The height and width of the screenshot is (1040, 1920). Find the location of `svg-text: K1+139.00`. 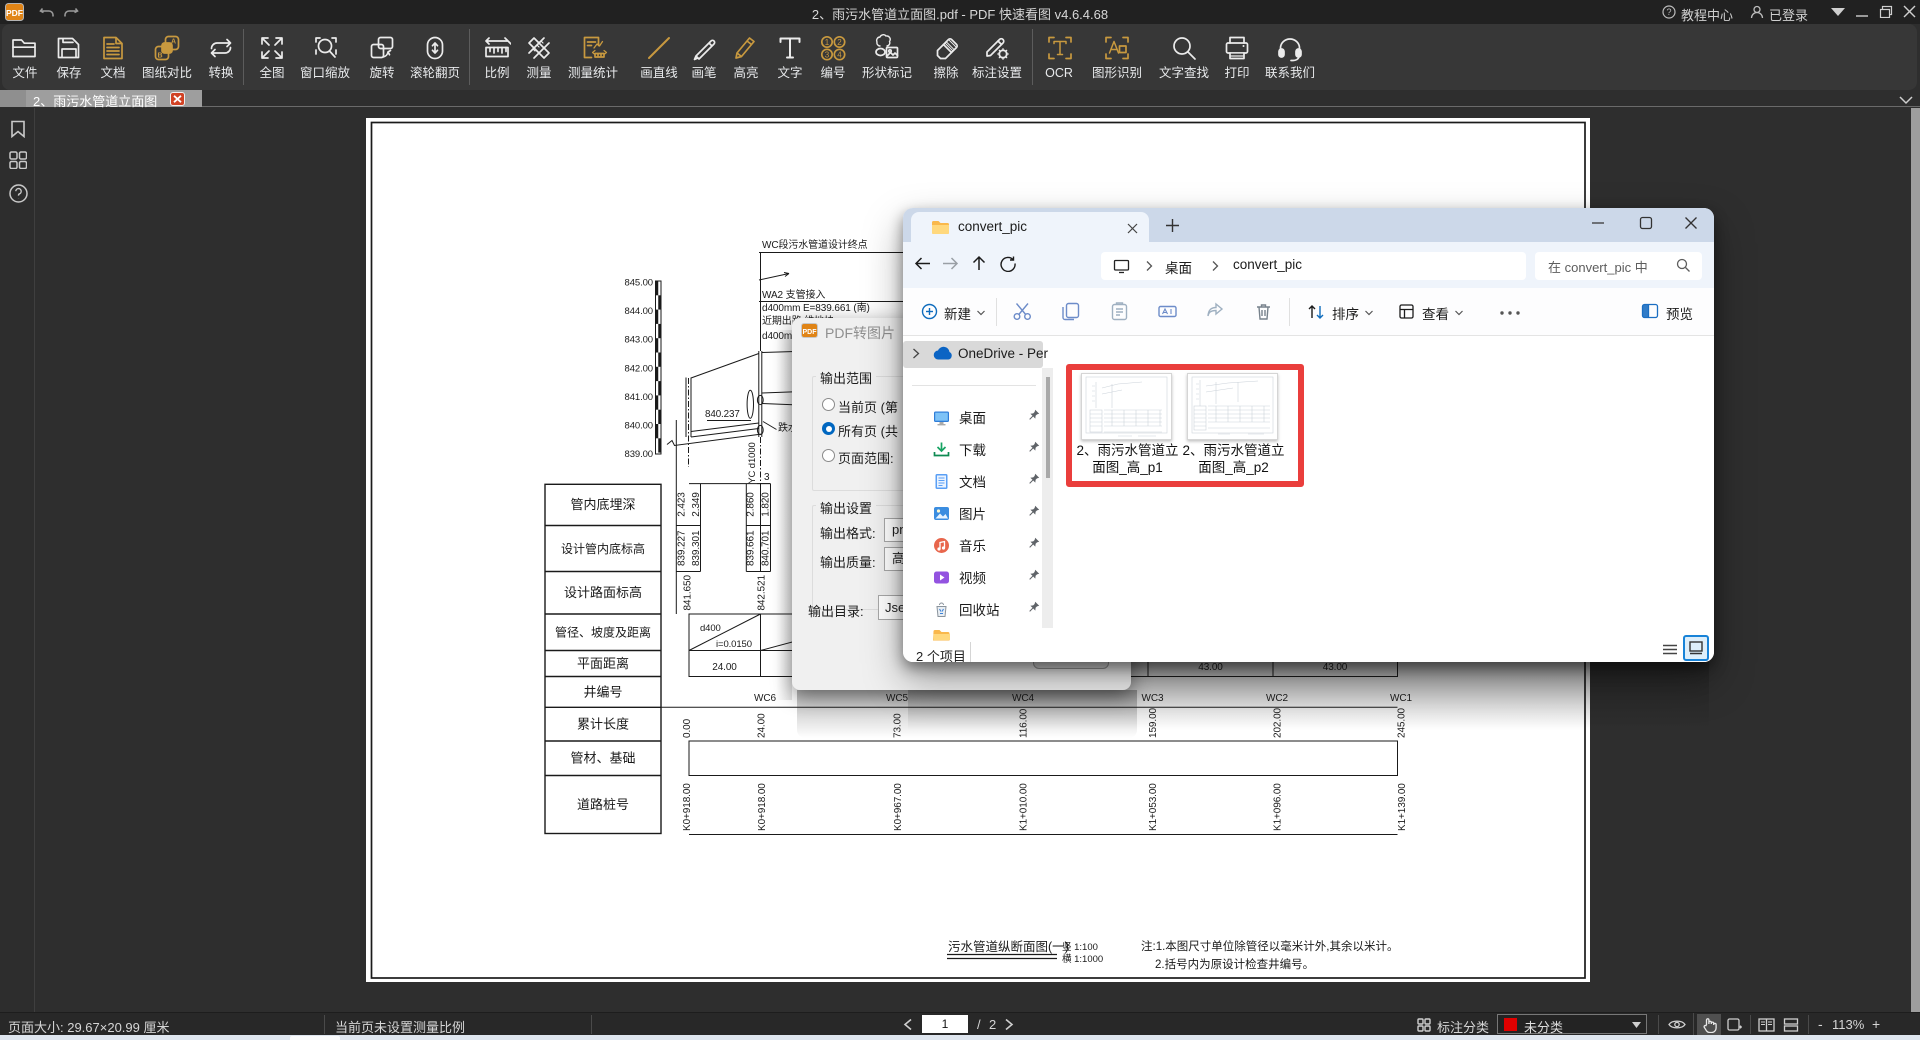

svg-text: K1+139.00 is located at coordinates (1402, 807).